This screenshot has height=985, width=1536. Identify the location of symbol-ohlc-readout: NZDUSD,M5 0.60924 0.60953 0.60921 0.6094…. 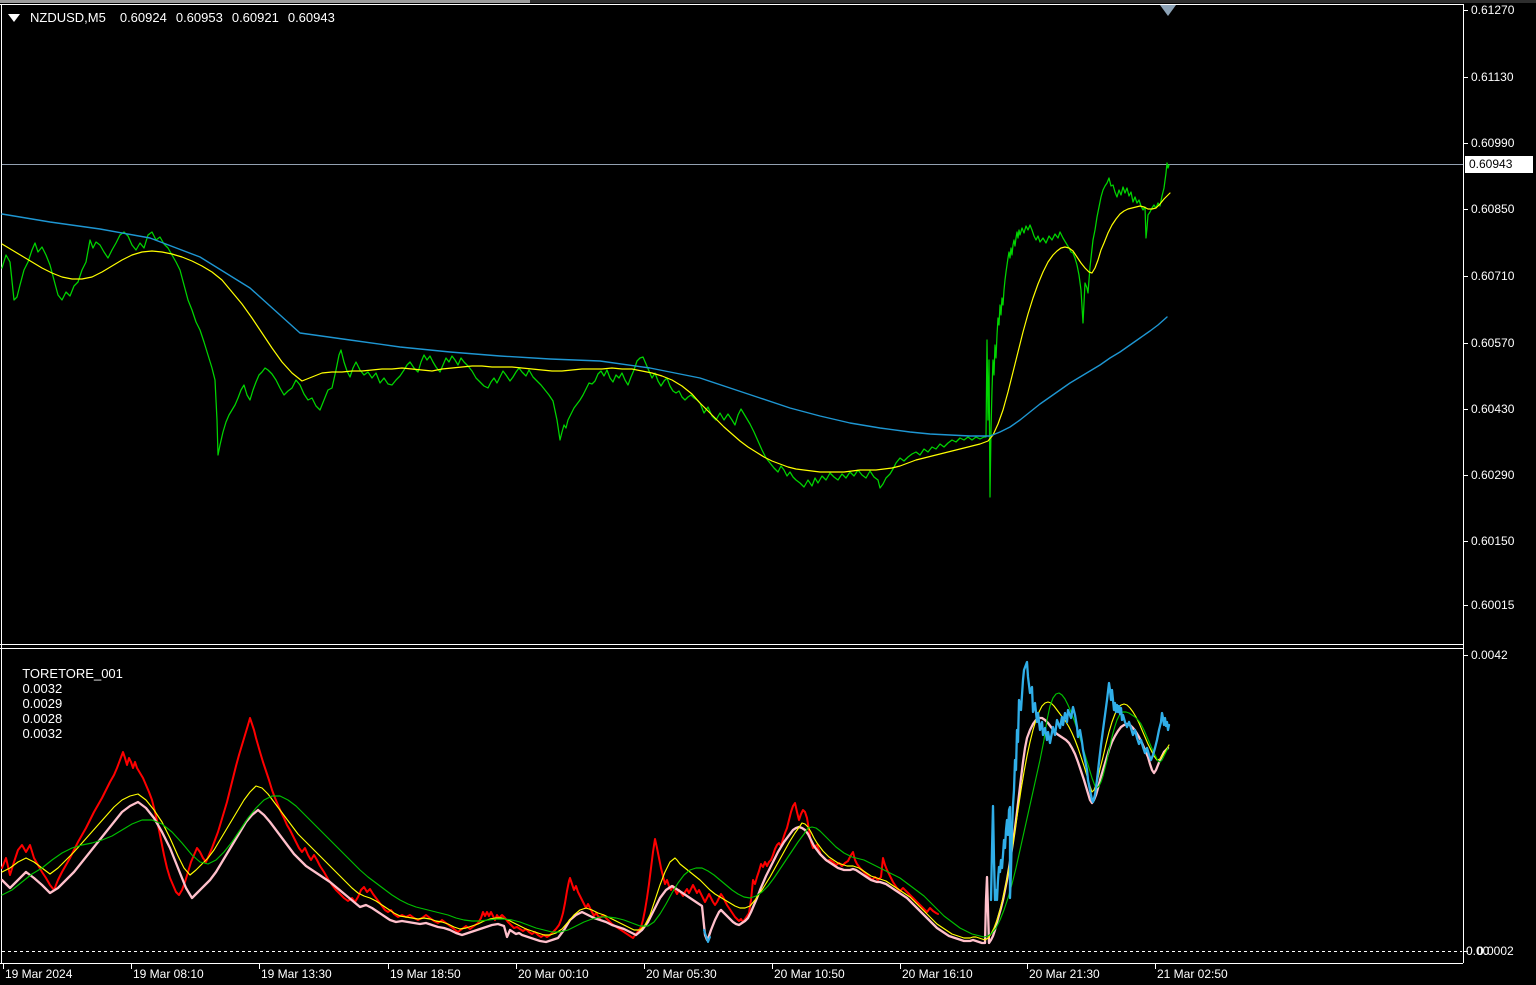
(176, 17).